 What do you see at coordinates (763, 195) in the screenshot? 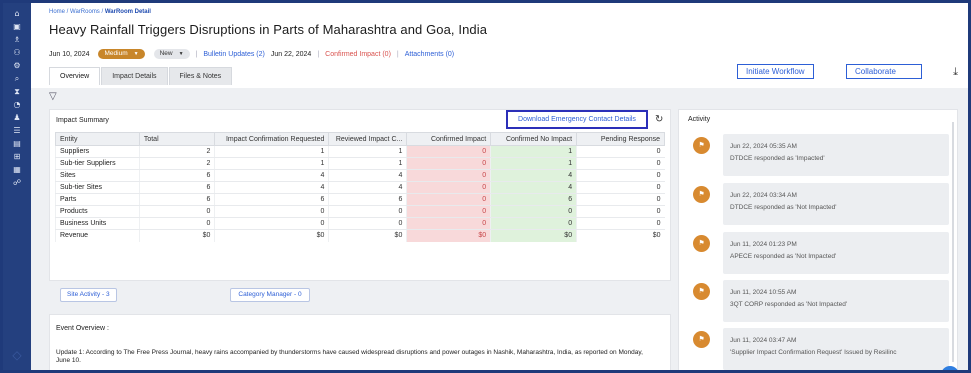
I see `activity-time: Jun 22, 2024 03:34 AM` at bounding box center [763, 195].